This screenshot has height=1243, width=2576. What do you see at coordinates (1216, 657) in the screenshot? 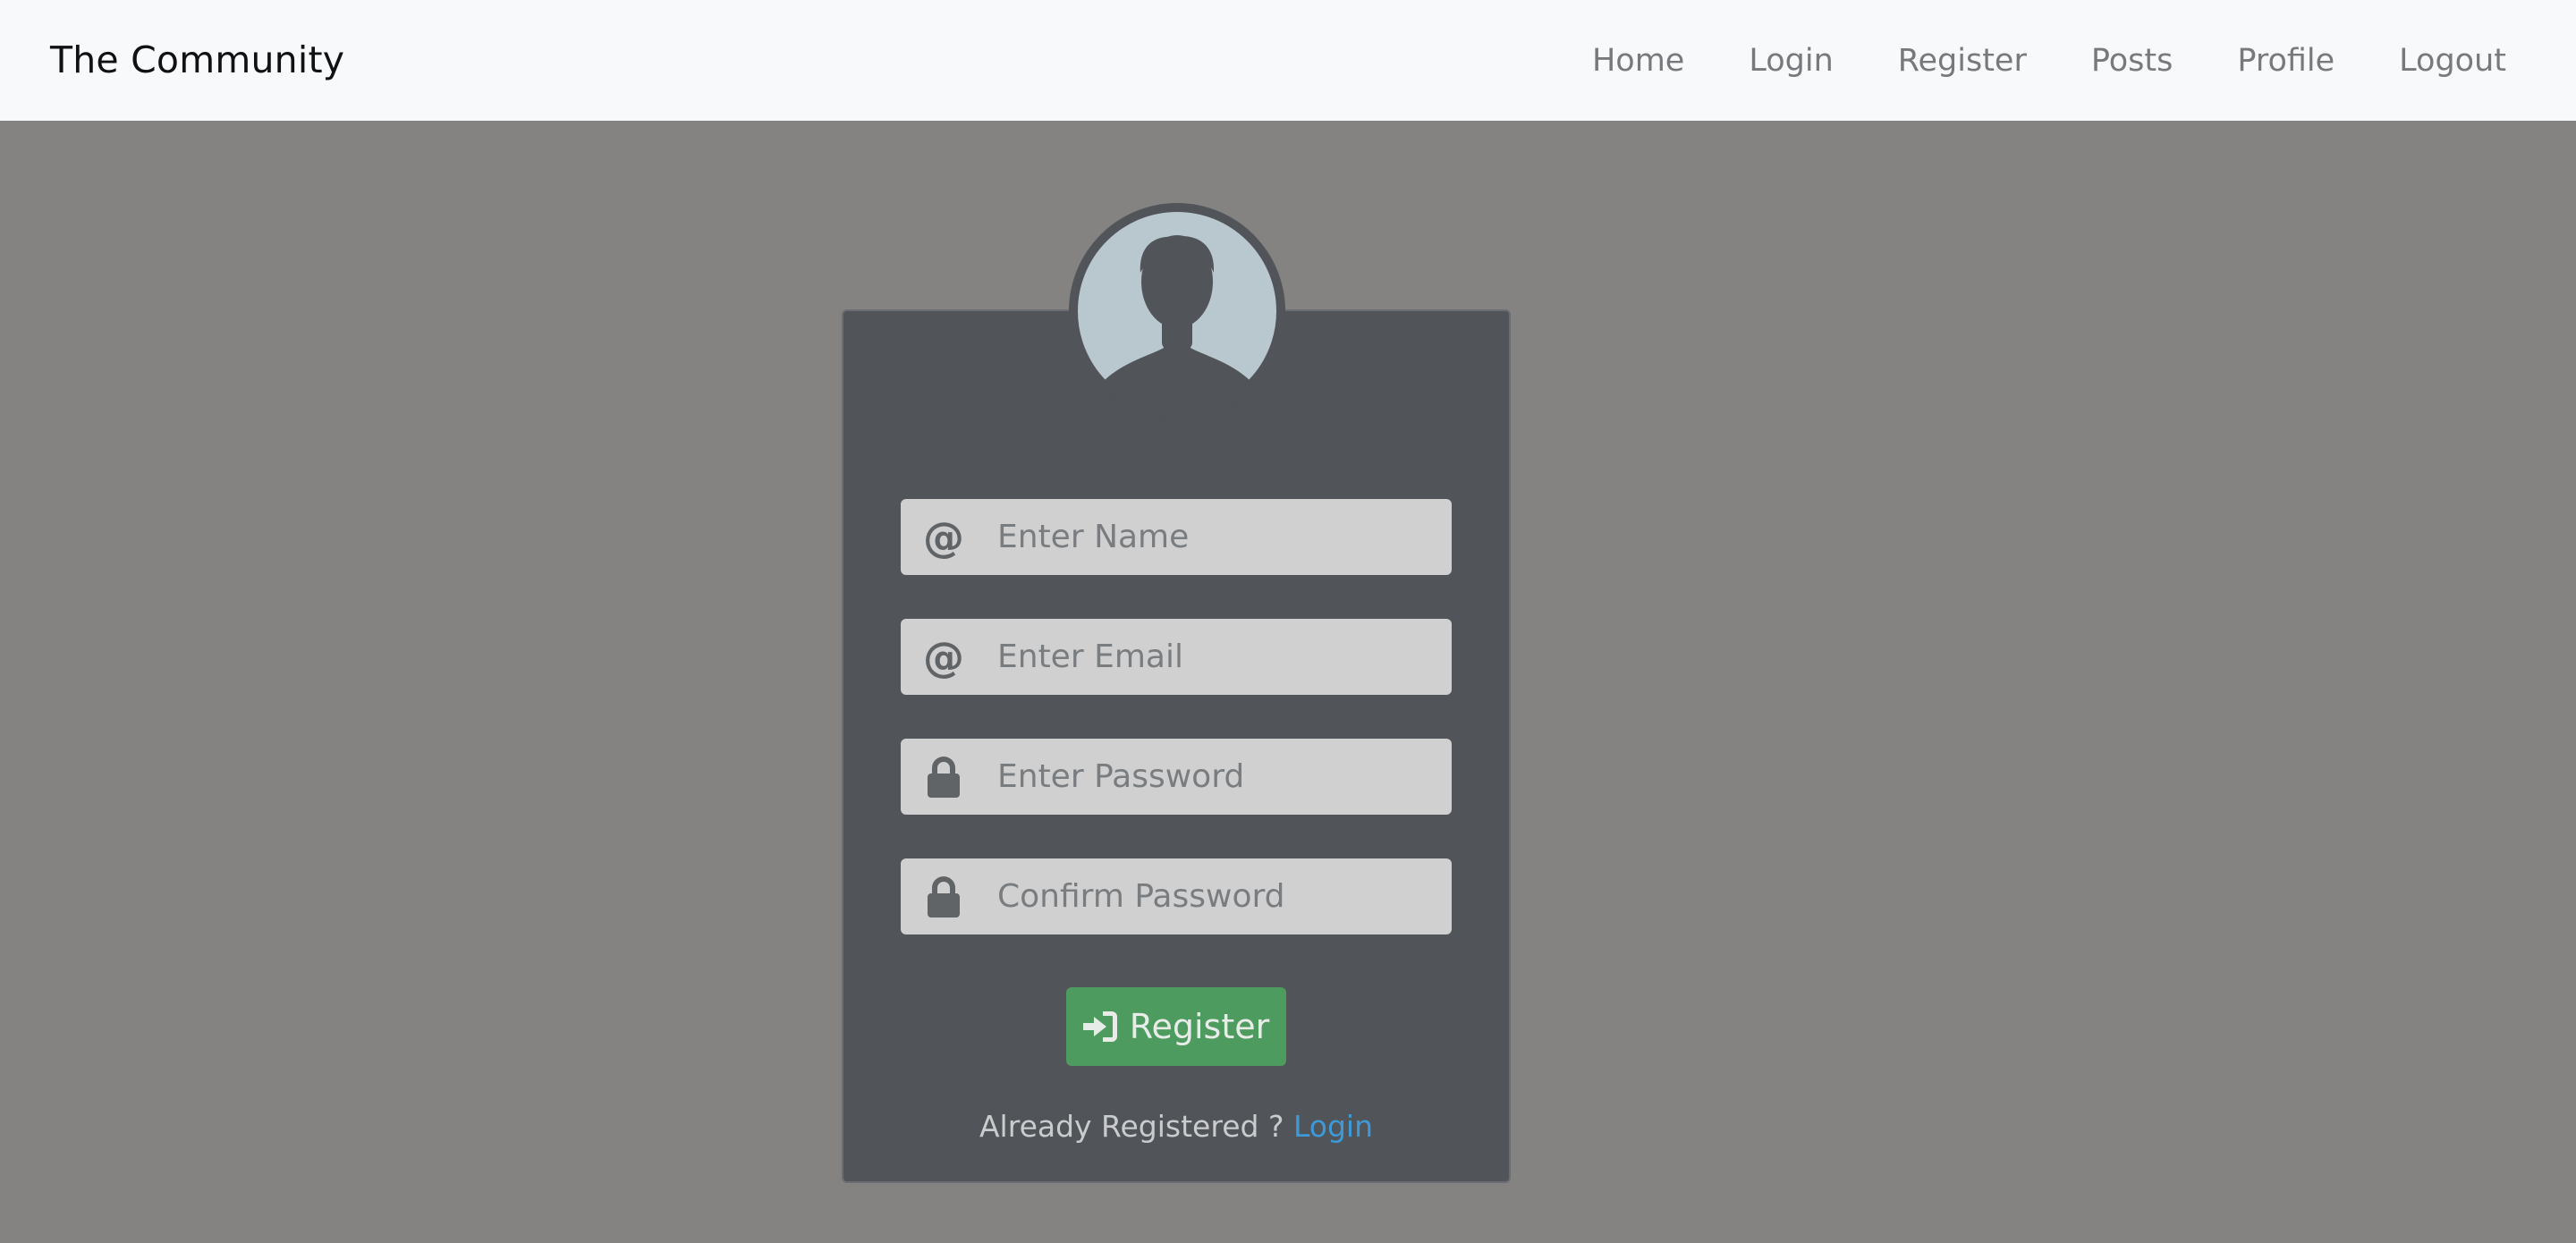
I see `email-input` at bounding box center [1216, 657].